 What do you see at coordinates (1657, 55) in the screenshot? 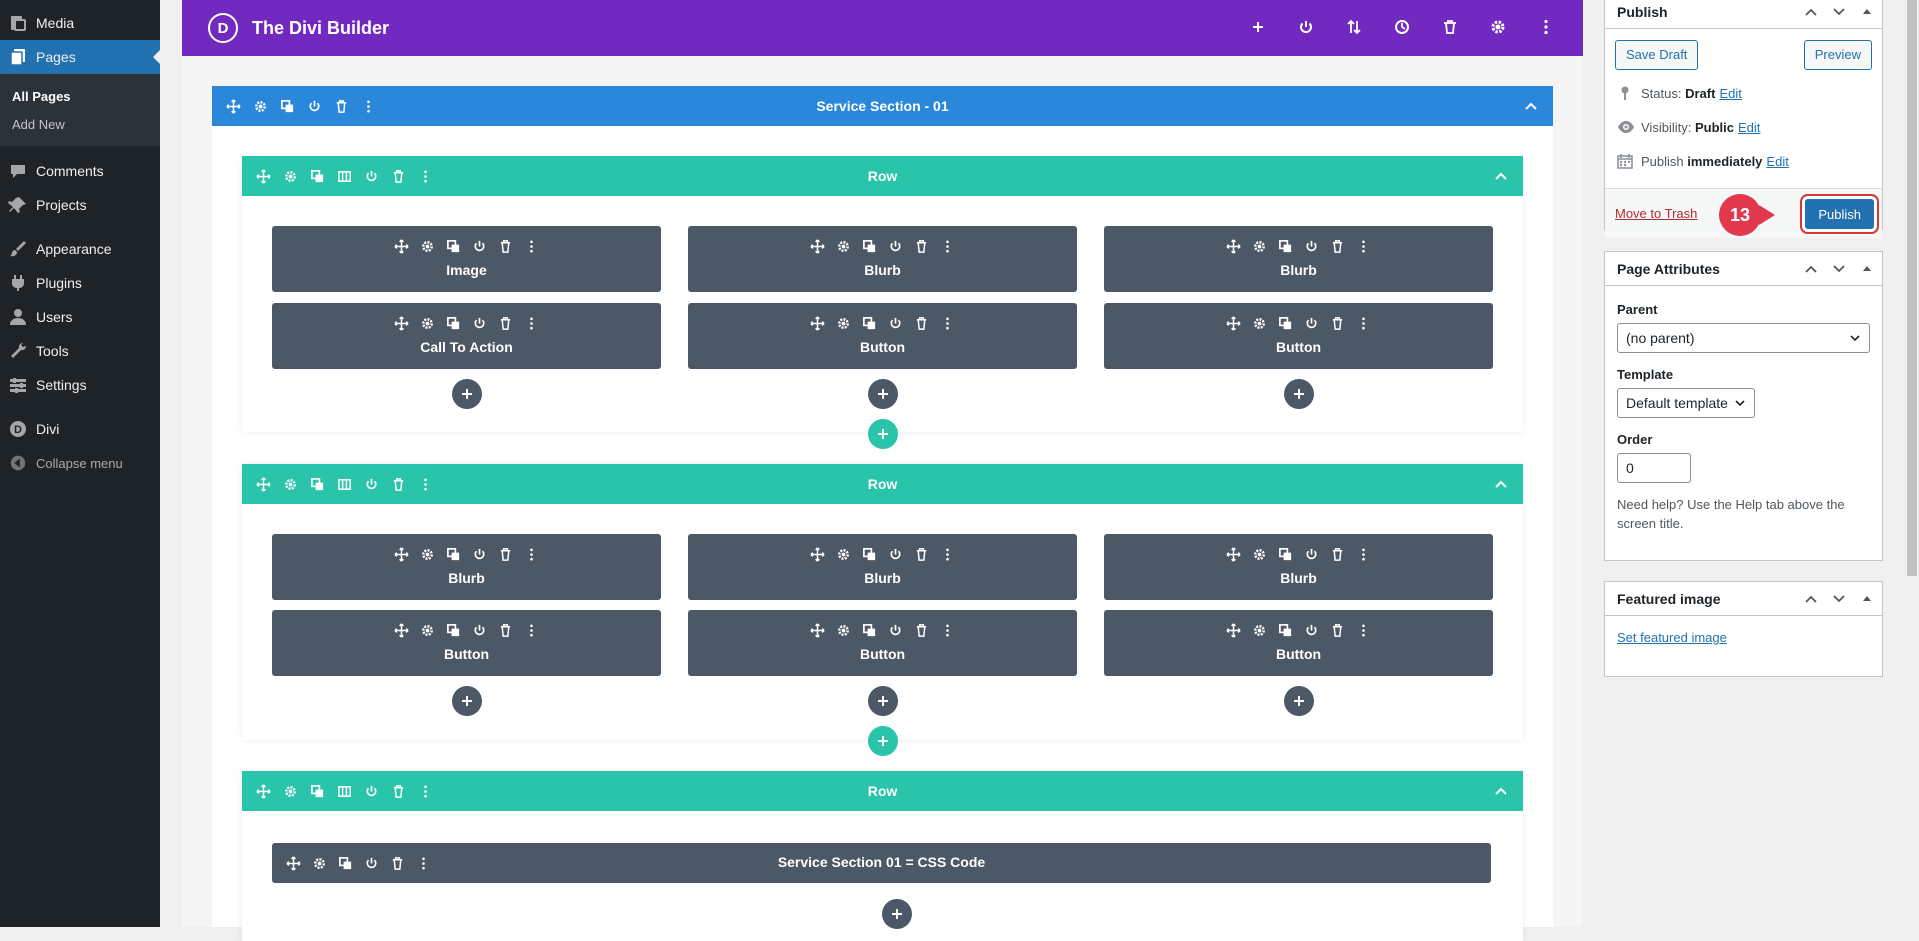
I see `save-draft-button: Save Draft` at bounding box center [1657, 55].